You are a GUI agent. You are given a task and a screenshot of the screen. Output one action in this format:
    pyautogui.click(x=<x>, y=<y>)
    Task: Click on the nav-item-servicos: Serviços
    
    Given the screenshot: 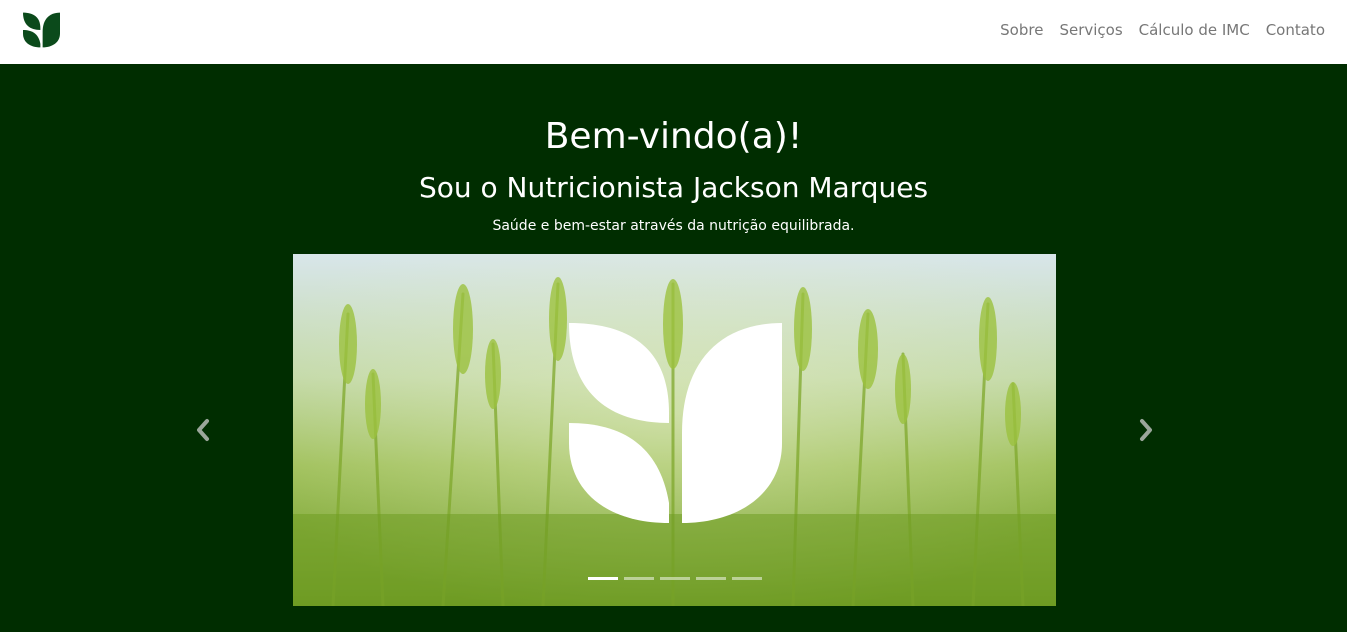 What is the action you would take?
    pyautogui.click(x=1090, y=30)
    